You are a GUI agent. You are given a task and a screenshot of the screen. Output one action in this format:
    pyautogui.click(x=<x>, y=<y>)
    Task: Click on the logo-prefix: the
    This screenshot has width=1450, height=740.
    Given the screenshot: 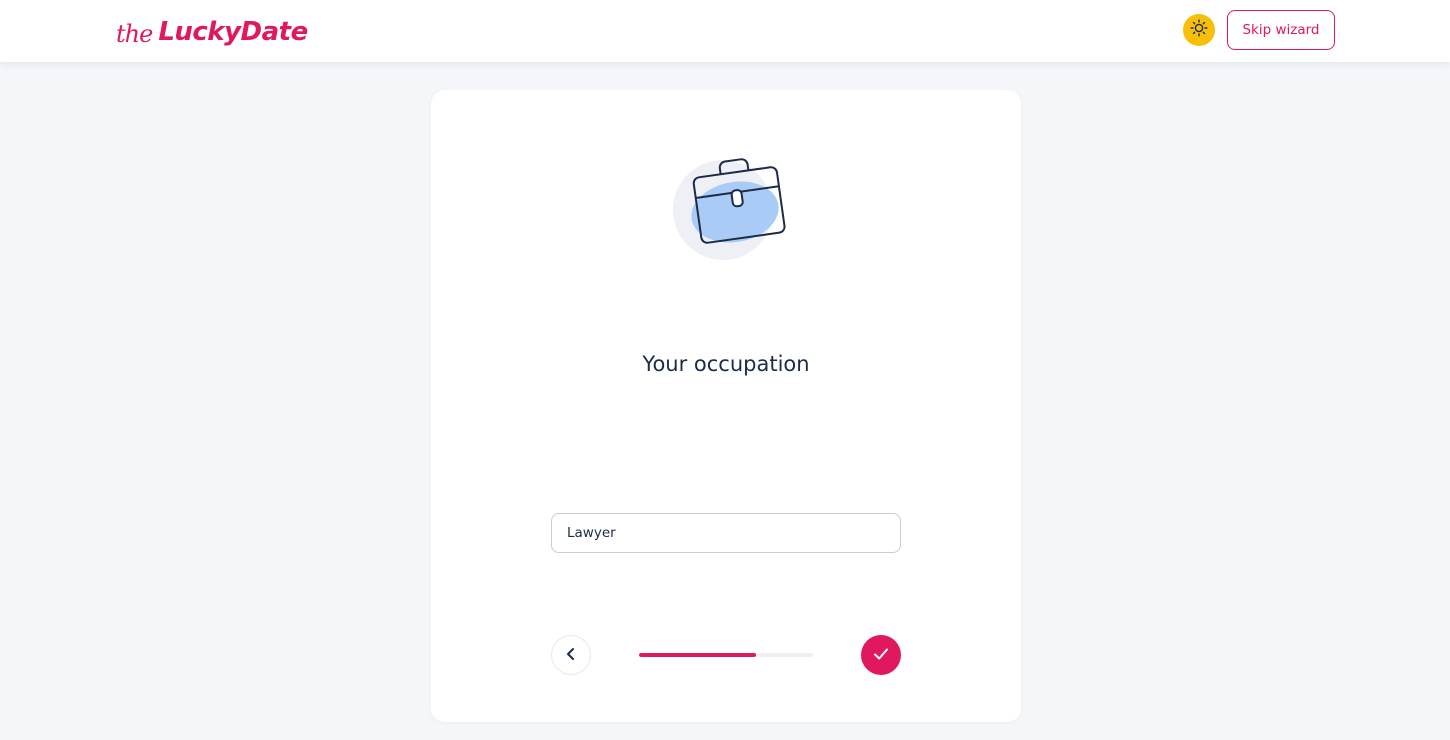 What is the action you would take?
    pyautogui.click(x=134, y=34)
    